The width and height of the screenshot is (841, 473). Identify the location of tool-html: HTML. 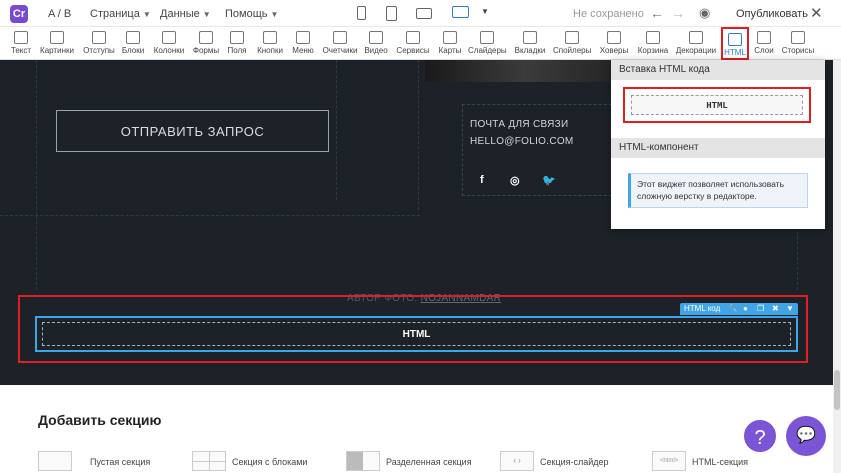
(735, 43).